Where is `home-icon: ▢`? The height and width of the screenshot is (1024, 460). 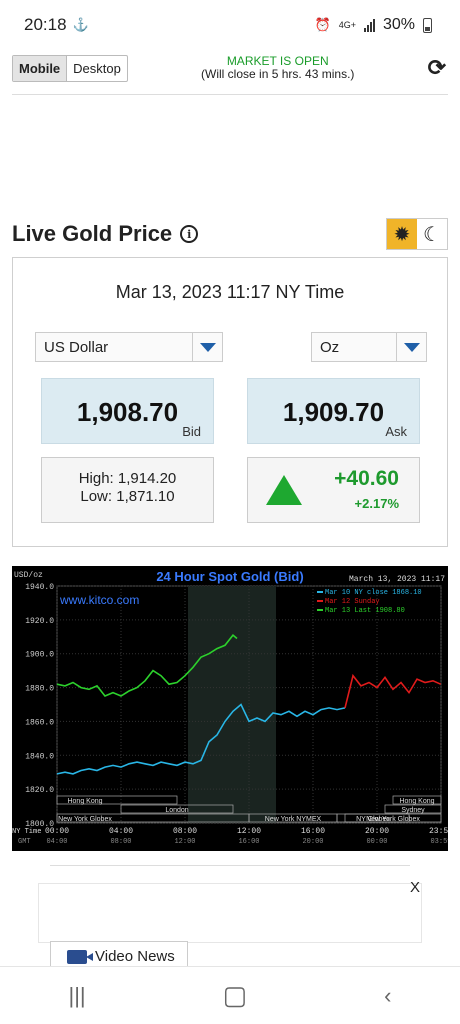
home-icon: ▢ is located at coordinates (235, 995).